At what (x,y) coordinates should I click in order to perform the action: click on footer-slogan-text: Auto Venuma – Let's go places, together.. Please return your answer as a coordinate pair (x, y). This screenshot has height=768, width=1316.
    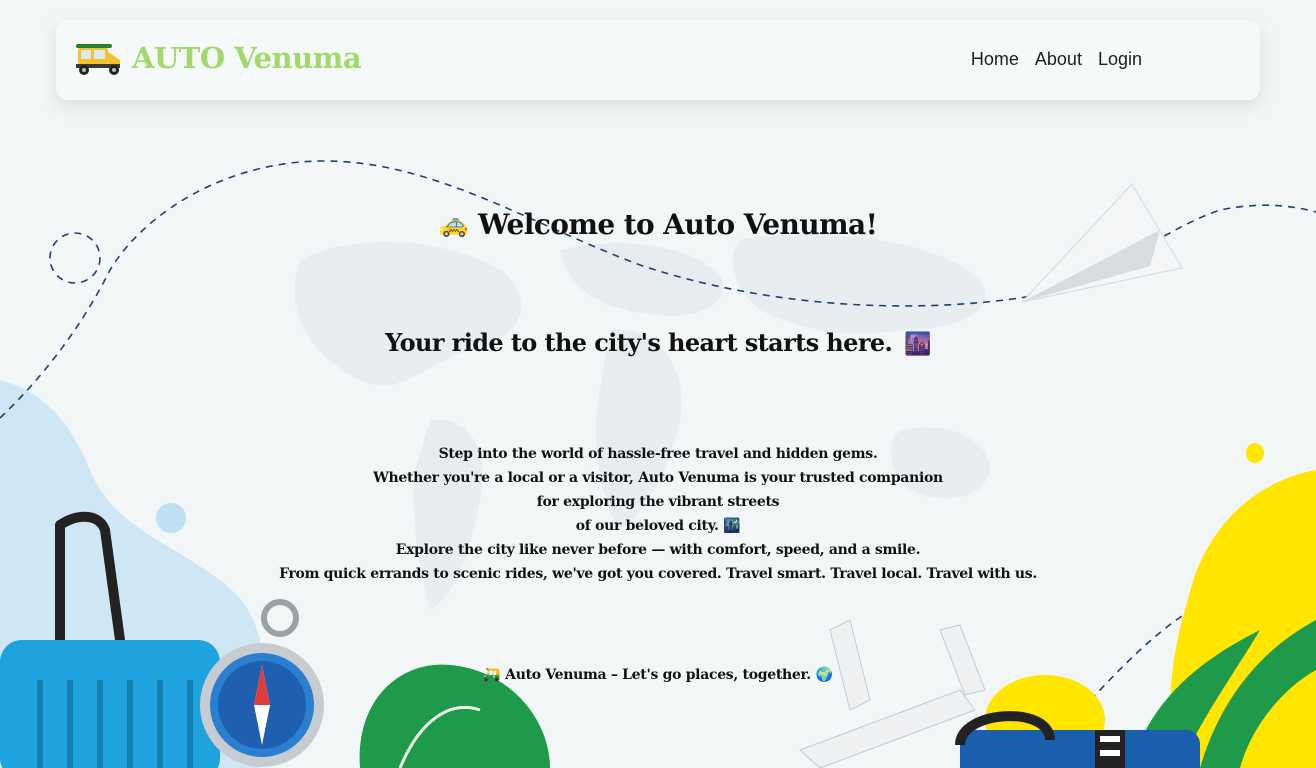
    Looking at the image, I should click on (658, 675).